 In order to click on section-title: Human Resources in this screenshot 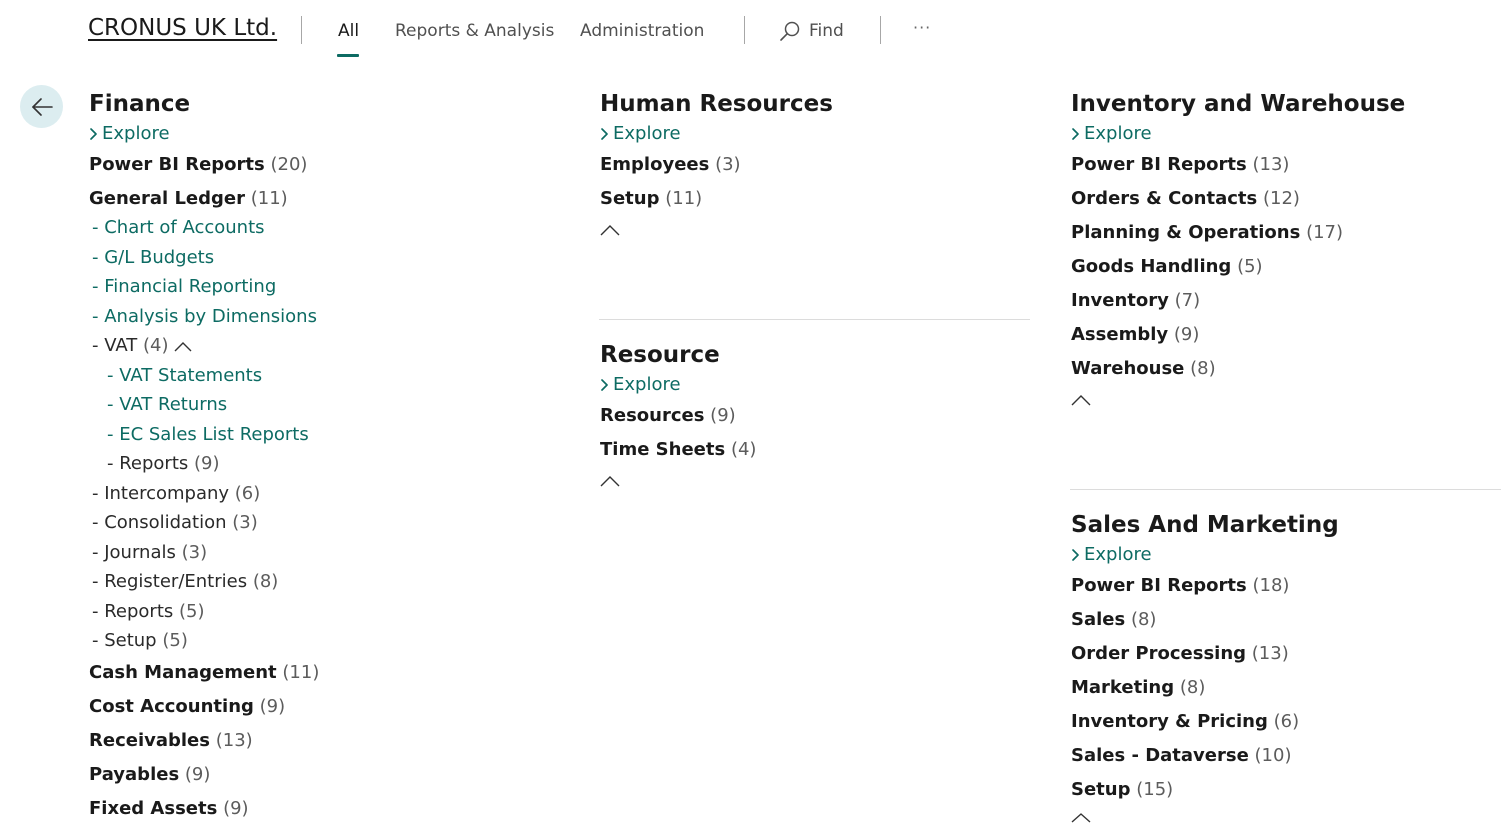, I will do `click(716, 104)`.